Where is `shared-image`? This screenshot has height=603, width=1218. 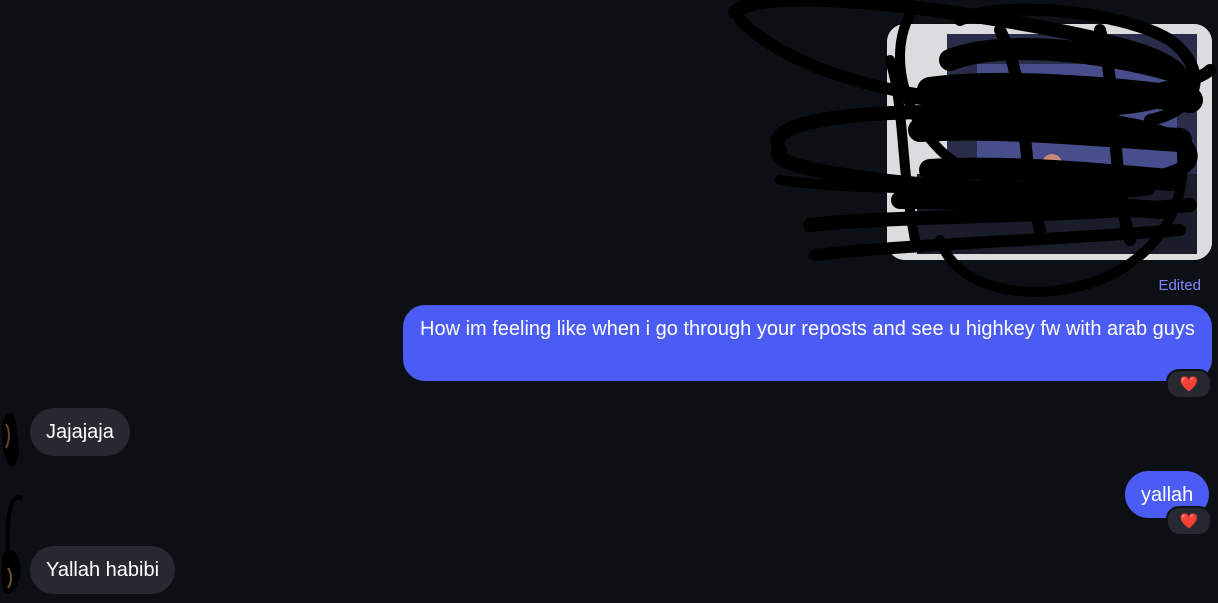
shared-image is located at coordinates (1049, 142).